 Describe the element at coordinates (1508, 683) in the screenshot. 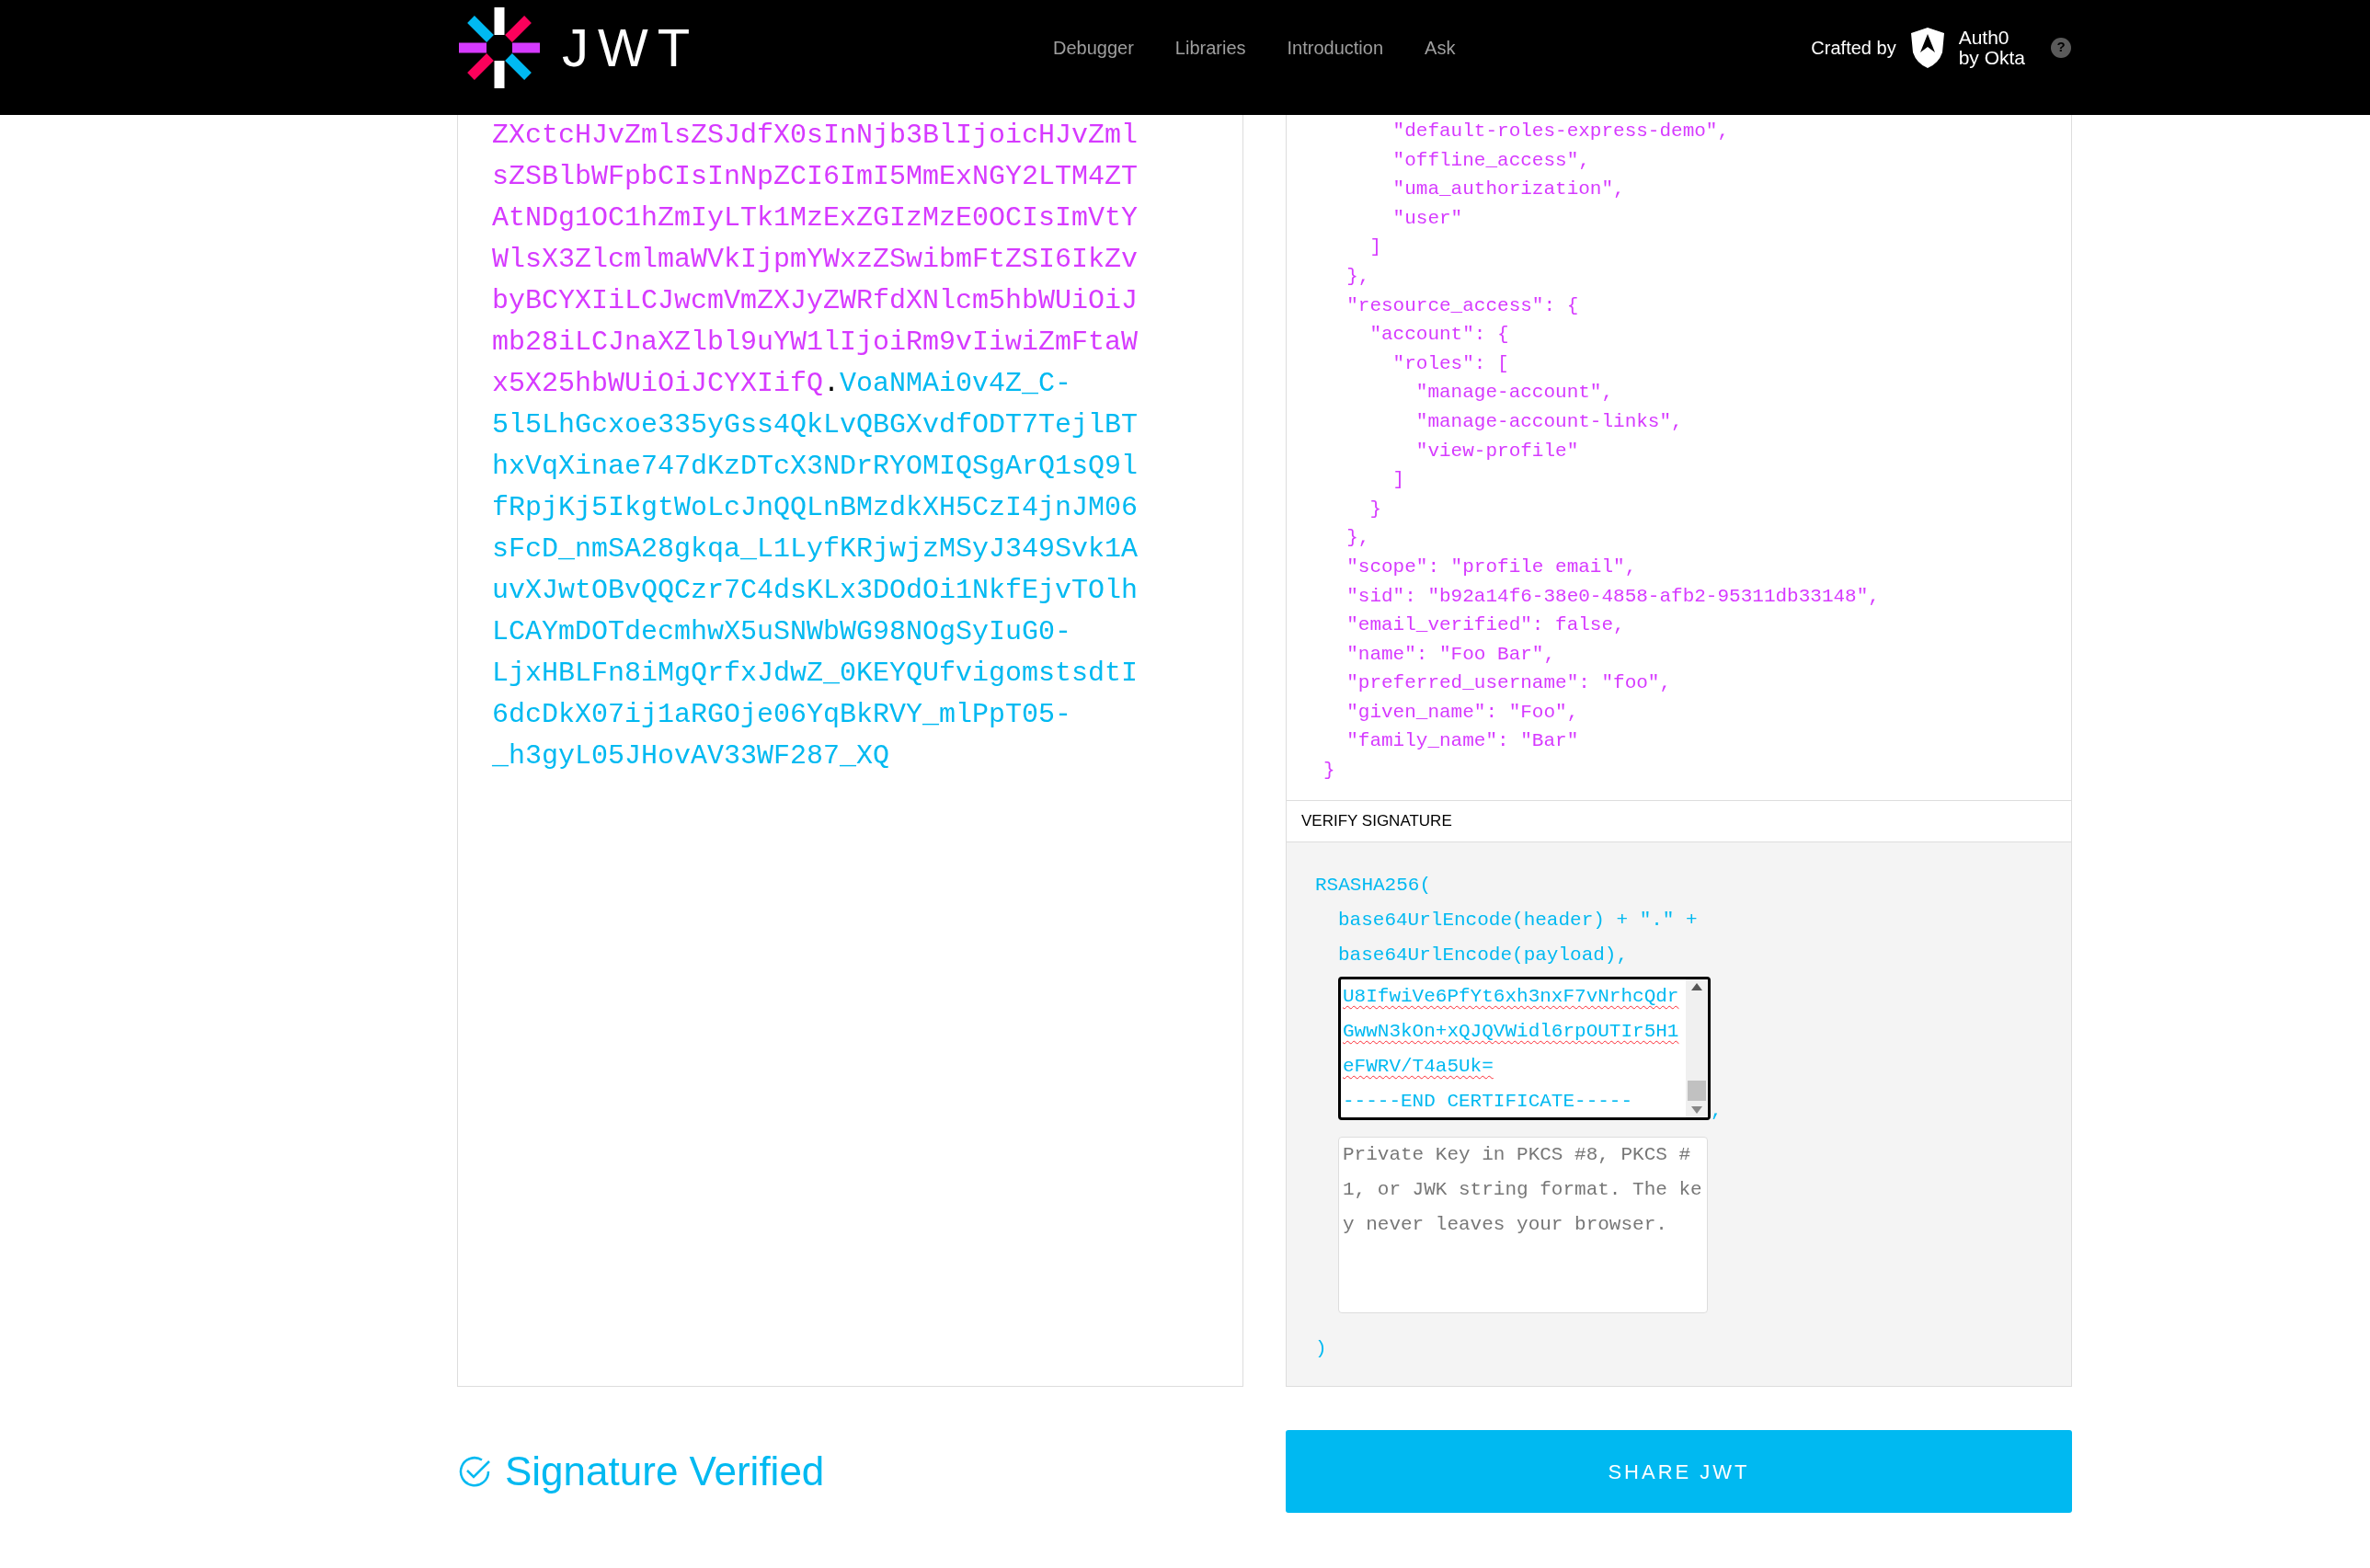

I see `code-line: "preferred_username": "foo",` at that location.